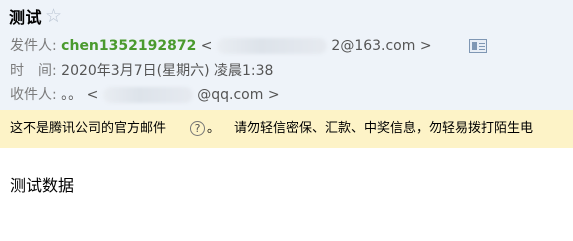 This screenshot has width=573, height=241. What do you see at coordinates (53, 16) in the screenshot?
I see `star-icon: ☆` at bounding box center [53, 16].